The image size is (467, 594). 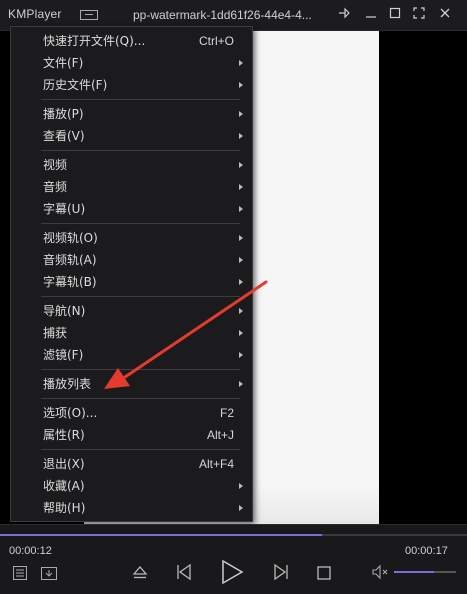 I want to click on menu-item-shortcut: Alt+F4, so click(x=216, y=464).